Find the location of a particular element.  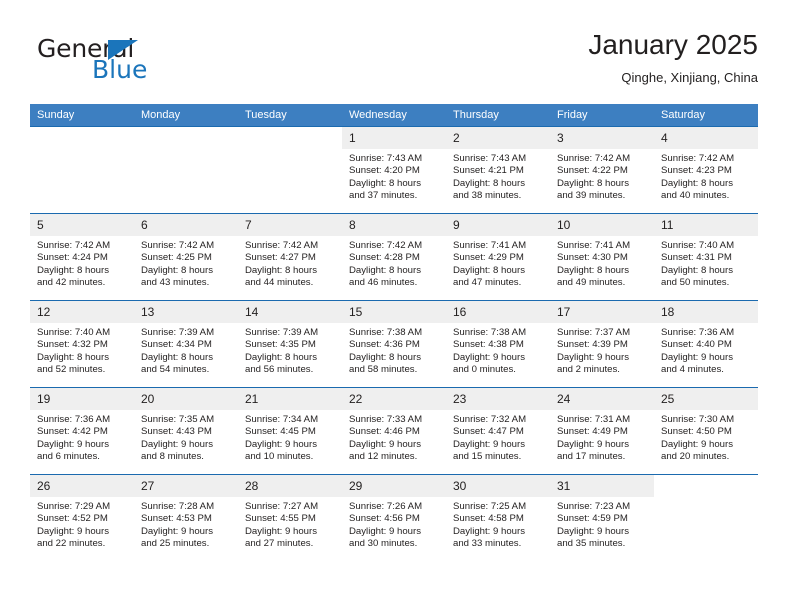

sunrise-text: Sunrise: 7:36 AM is located at coordinates (74, 419).